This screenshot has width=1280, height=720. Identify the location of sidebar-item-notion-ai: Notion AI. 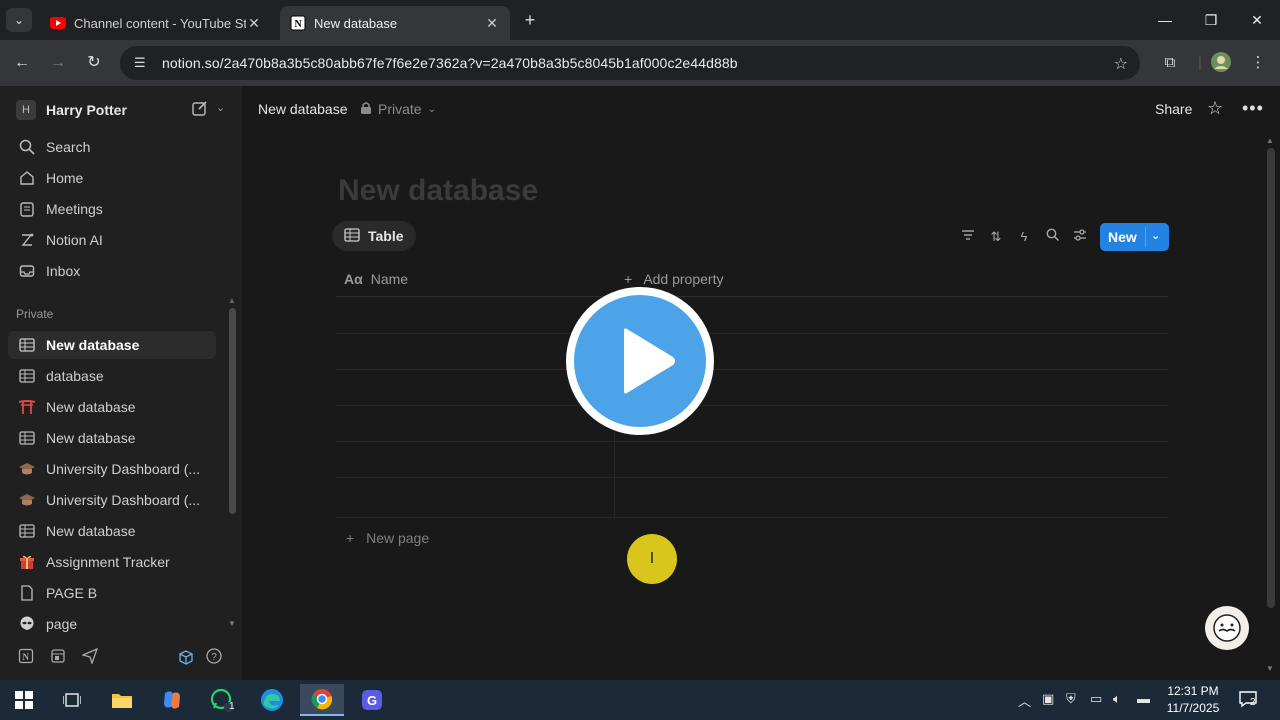
(112, 240).